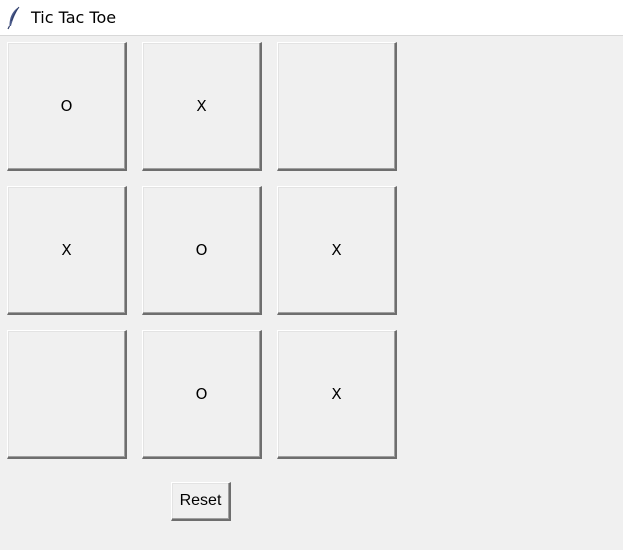  I want to click on reset-button: Reset, so click(201, 501).